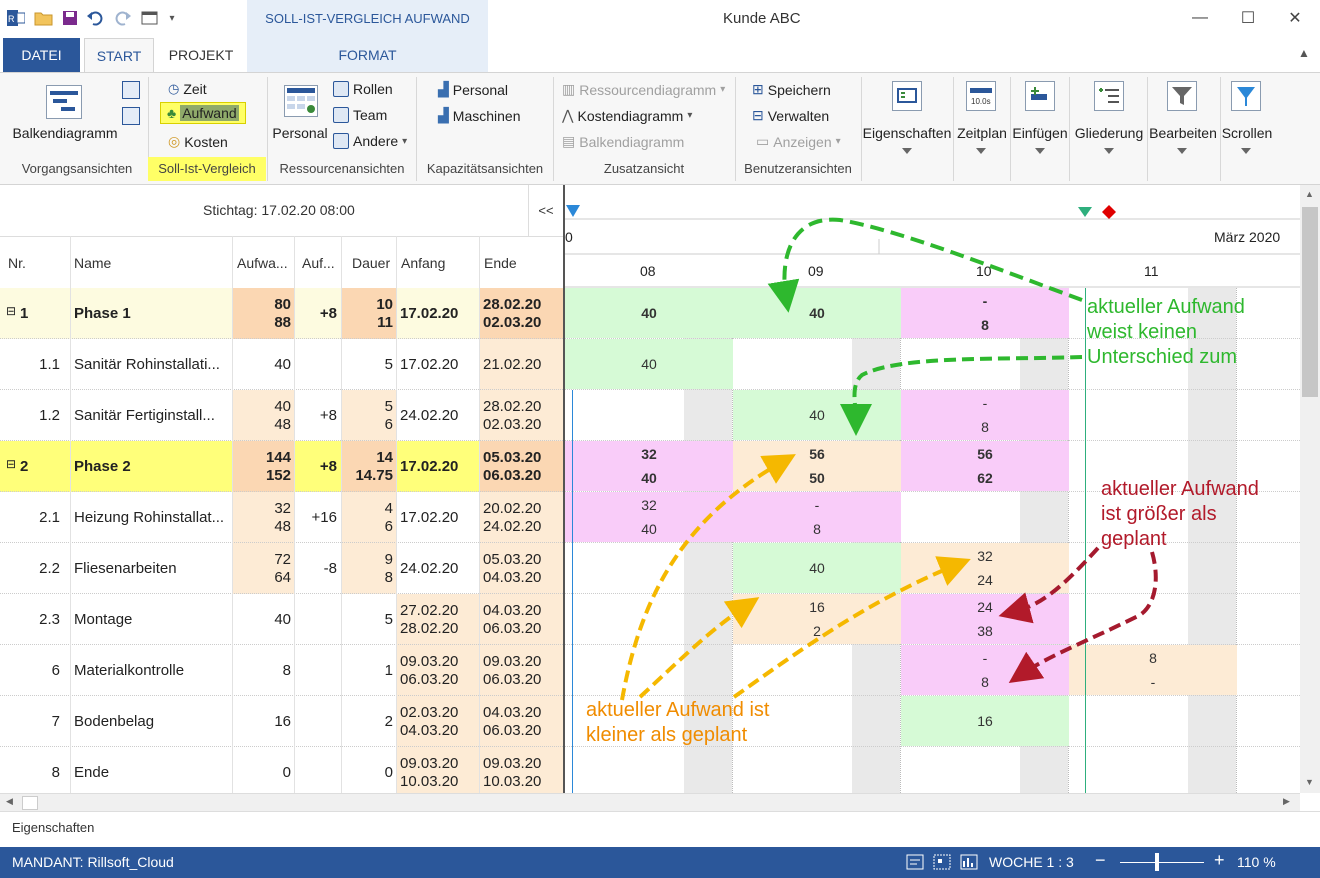  Describe the element at coordinates (16, 18) in the screenshot. I see `rillsoft-app-icon: R` at that location.